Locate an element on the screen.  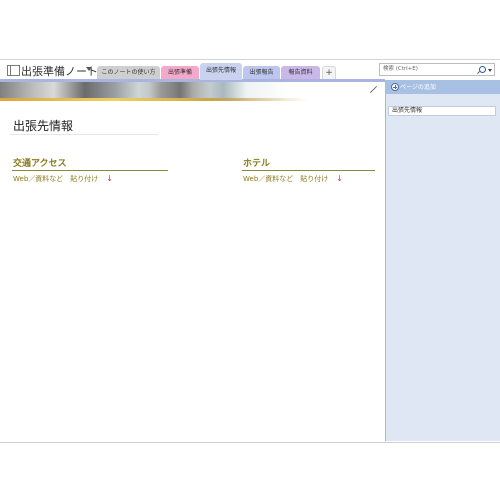
paste-note-access: Web／資料など 貼り付け ↓ is located at coordinates (63, 179).